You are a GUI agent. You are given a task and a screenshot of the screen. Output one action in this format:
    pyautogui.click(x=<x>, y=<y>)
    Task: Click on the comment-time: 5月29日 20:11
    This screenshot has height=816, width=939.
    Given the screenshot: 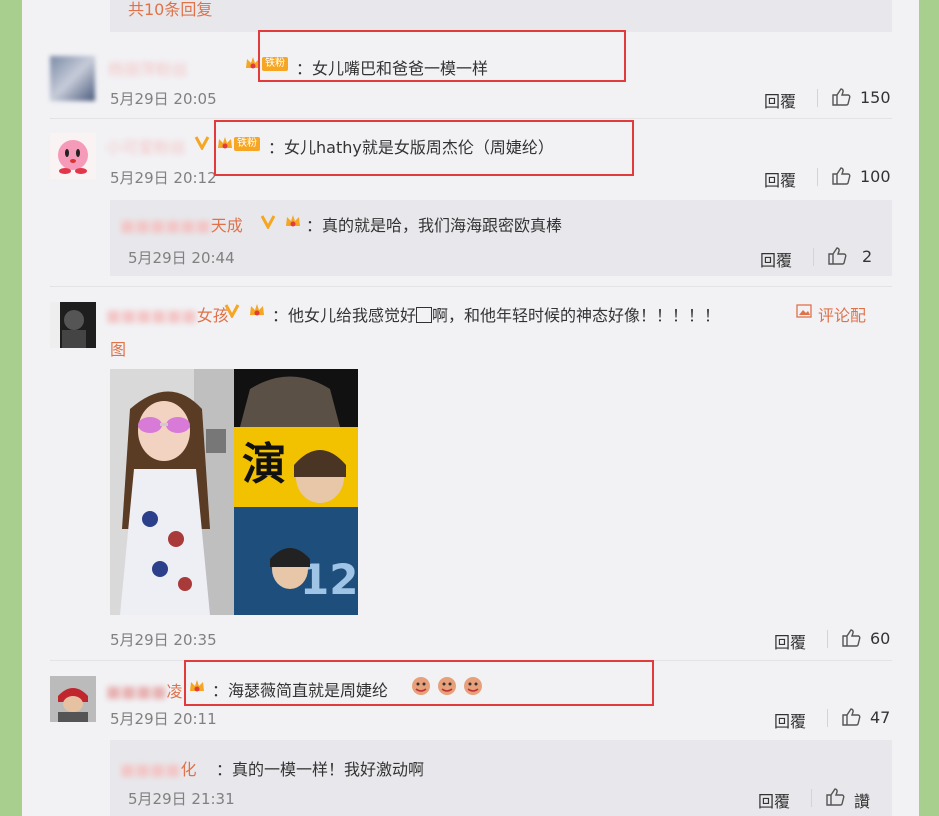 What is the action you would take?
    pyautogui.click(x=163, y=719)
    